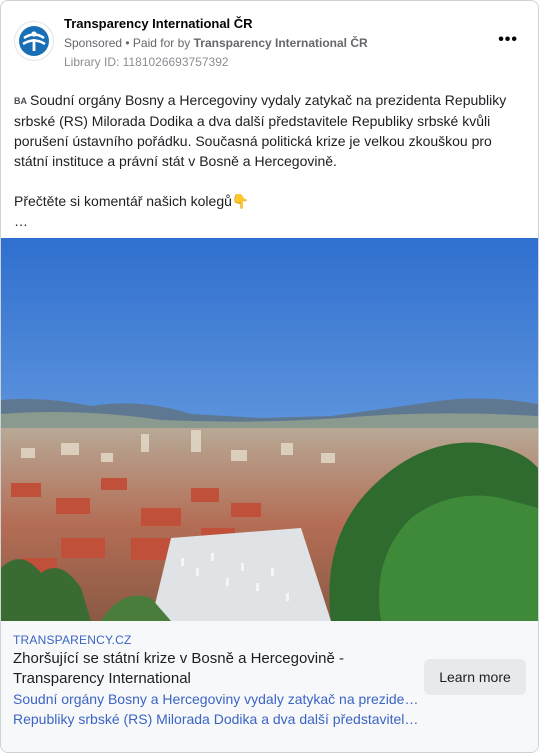  What do you see at coordinates (146, 62) in the screenshot?
I see `library-id: Library ID: 1181026693757392` at bounding box center [146, 62].